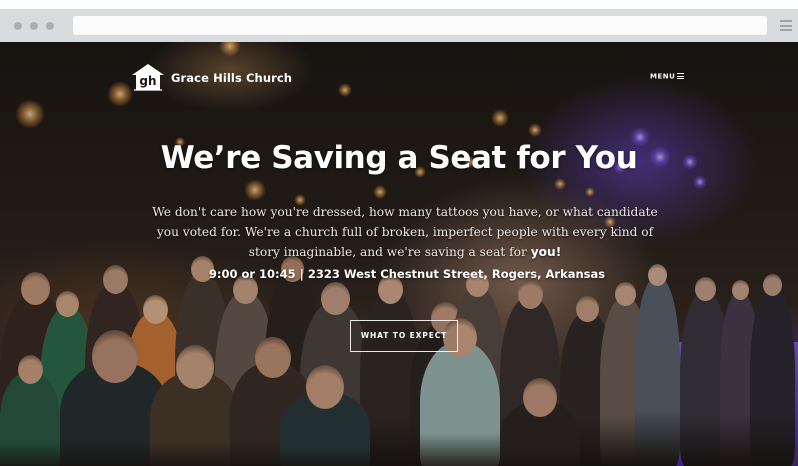  What do you see at coordinates (546, 252) in the screenshot?
I see `tagline-emphasis: you!` at bounding box center [546, 252].